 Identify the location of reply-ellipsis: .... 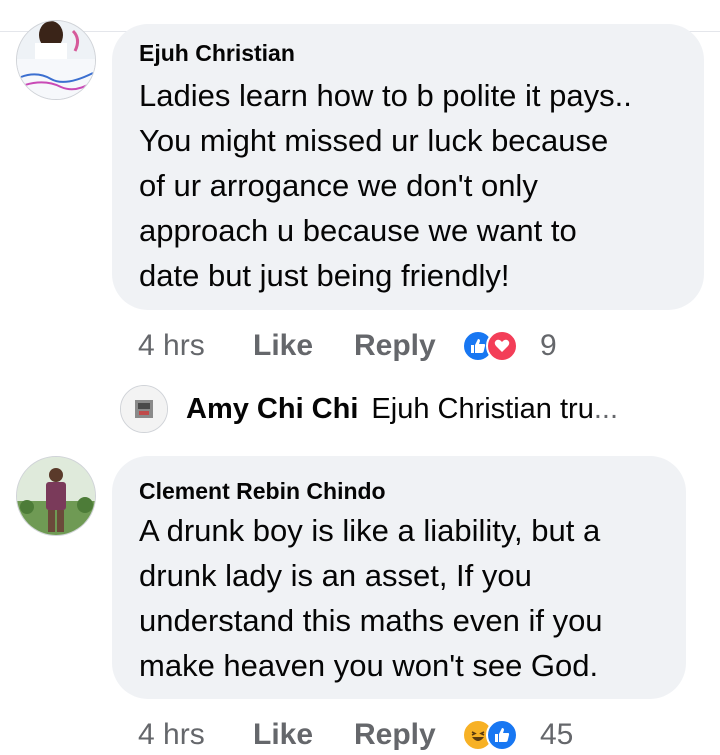
(606, 408).